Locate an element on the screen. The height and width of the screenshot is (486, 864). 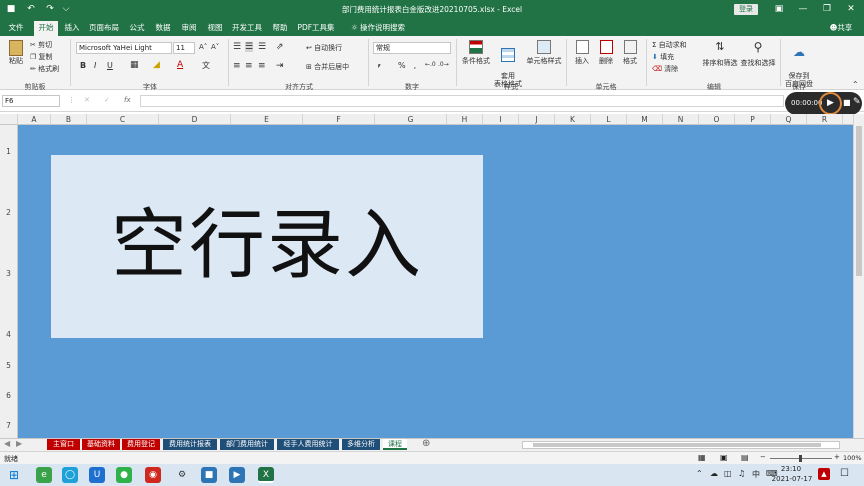
scroll-thumb is located at coordinates (859, 201).